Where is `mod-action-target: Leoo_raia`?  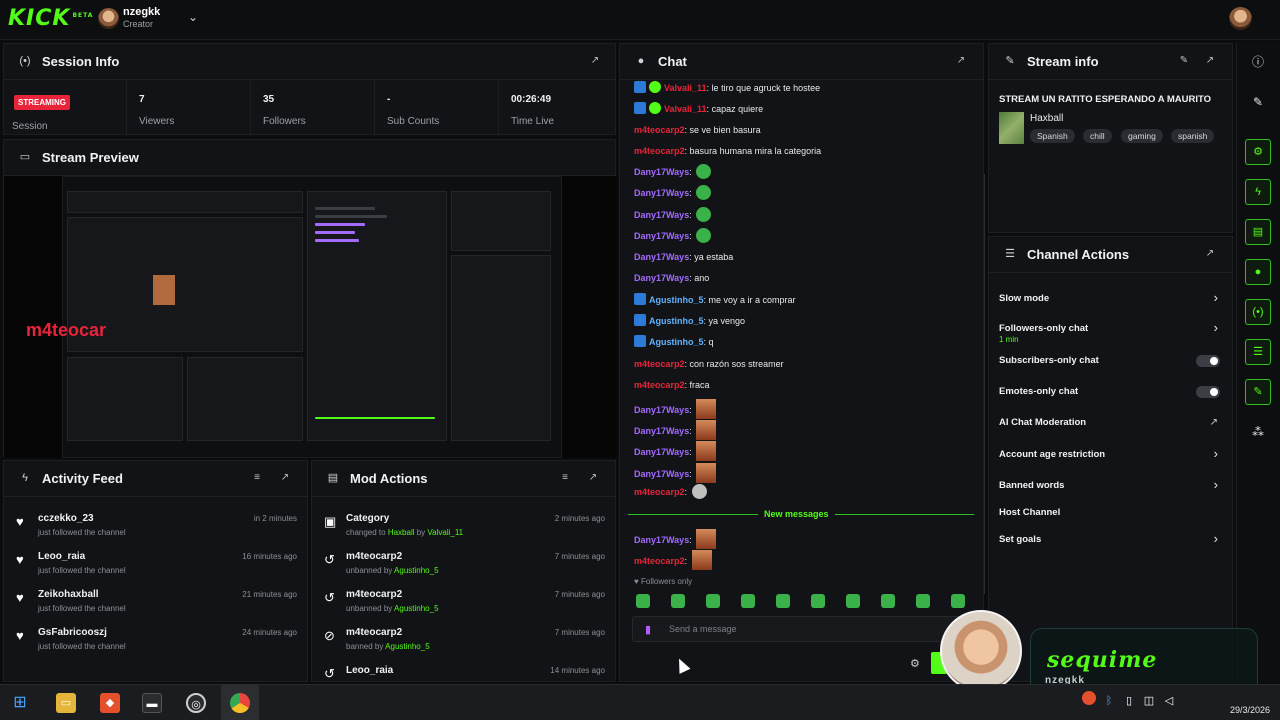
mod-action-target: Leoo_raia is located at coordinates (369, 670).